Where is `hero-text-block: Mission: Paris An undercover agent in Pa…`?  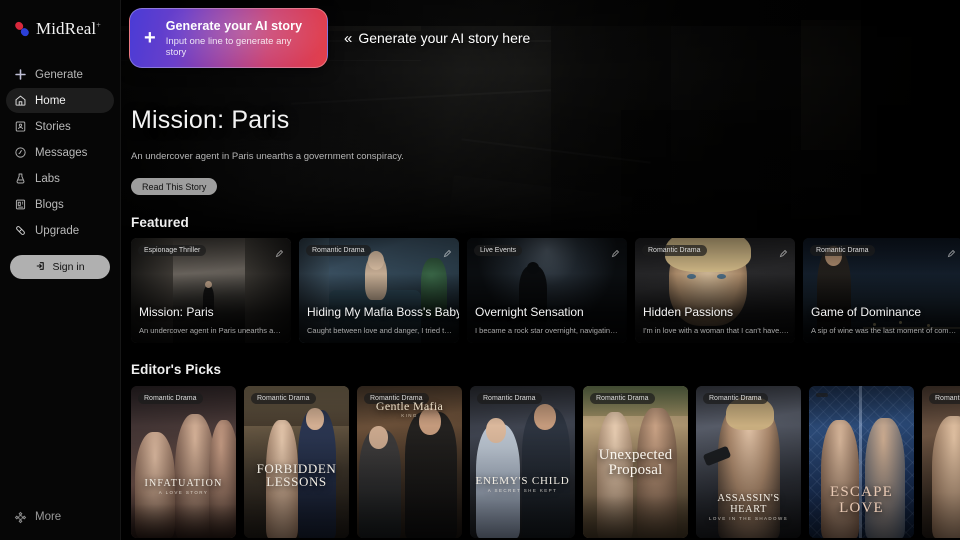
hero-text-block: Mission: Paris An undercover agent in Pa… is located at coordinates (267, 150).